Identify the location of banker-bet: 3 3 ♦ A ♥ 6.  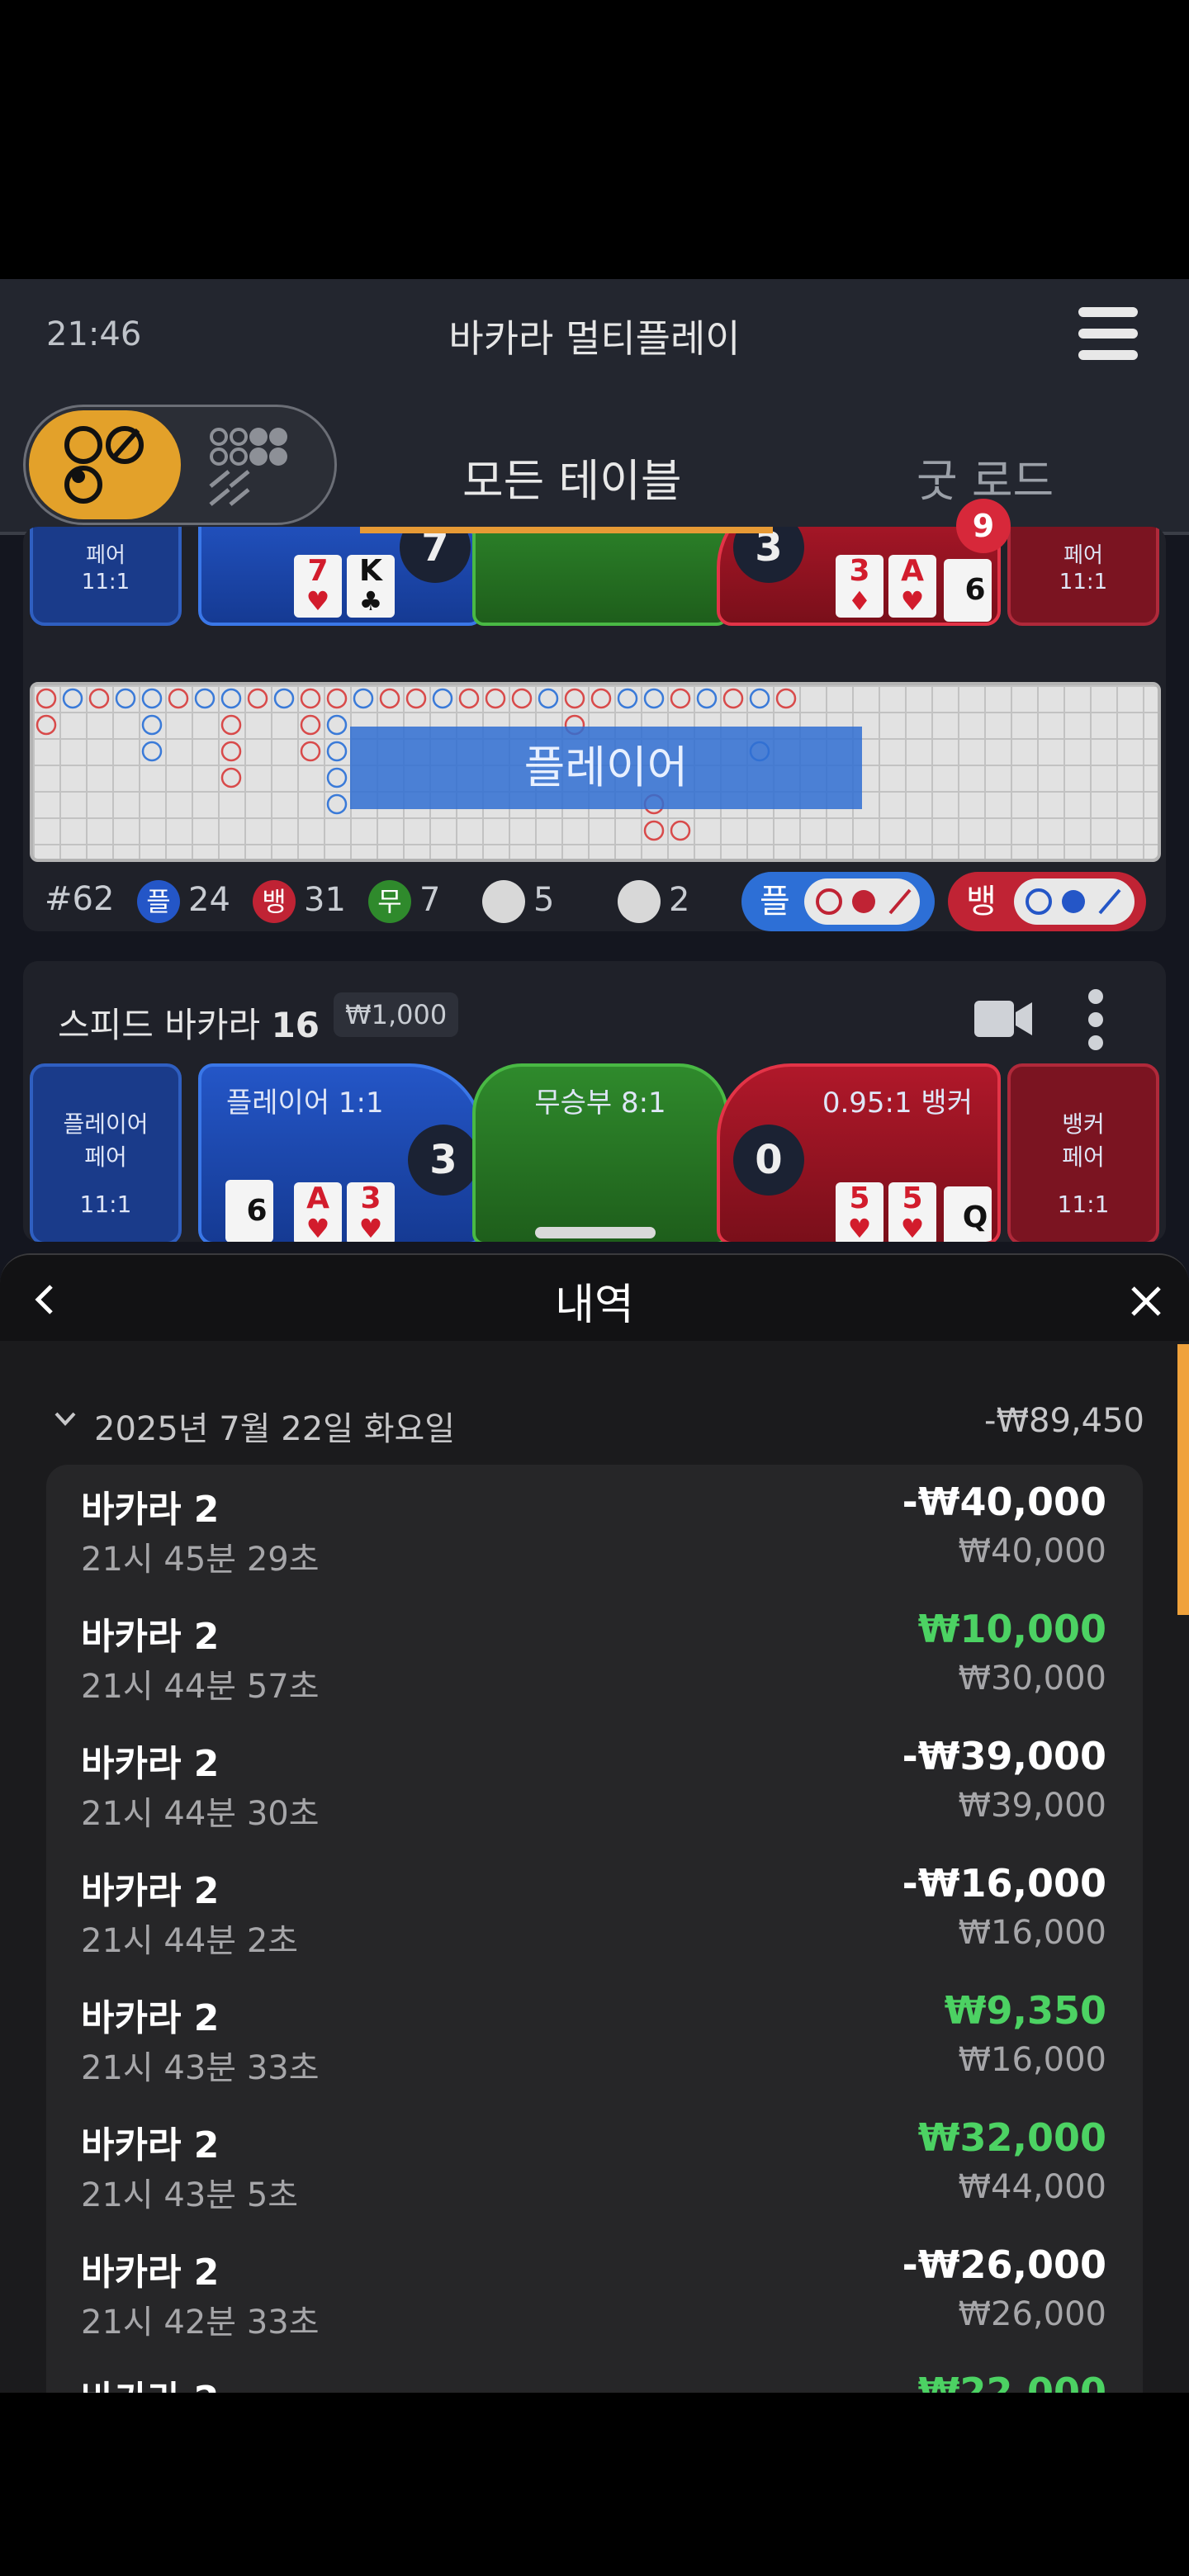
(859, 576).